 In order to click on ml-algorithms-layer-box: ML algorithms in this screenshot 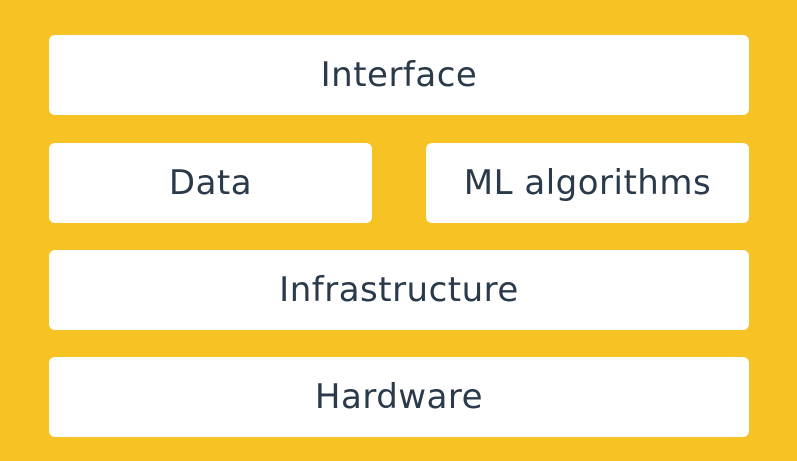, I will do `click(587, 183)`.